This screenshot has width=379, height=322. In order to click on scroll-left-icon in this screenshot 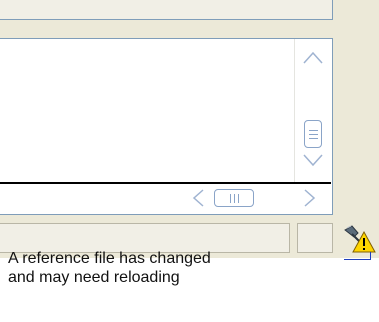, I will do `click(199, 198)`.